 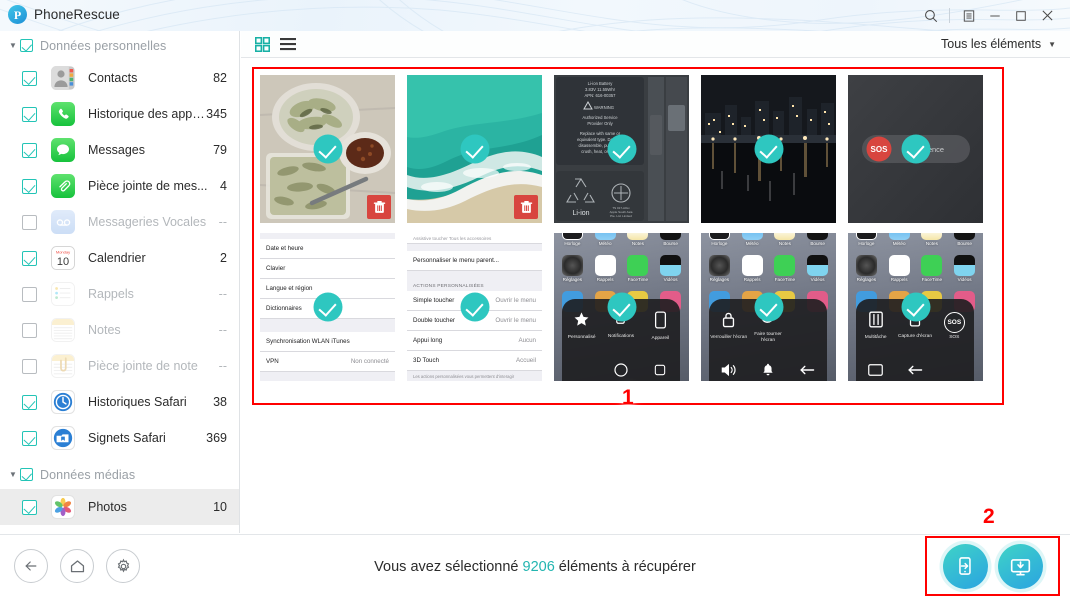 What do you see at coordinates (63, 507) in the screenshot?
I see `photos-icon` at bounding box center [63, 507].